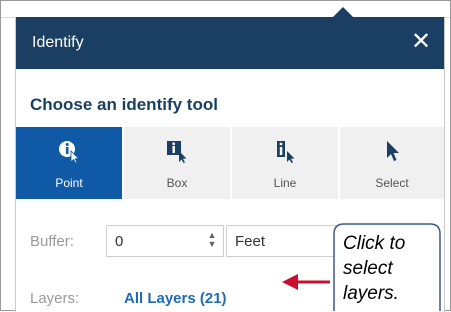  I want to click on tool-line-label: Line, so click(285, 183).